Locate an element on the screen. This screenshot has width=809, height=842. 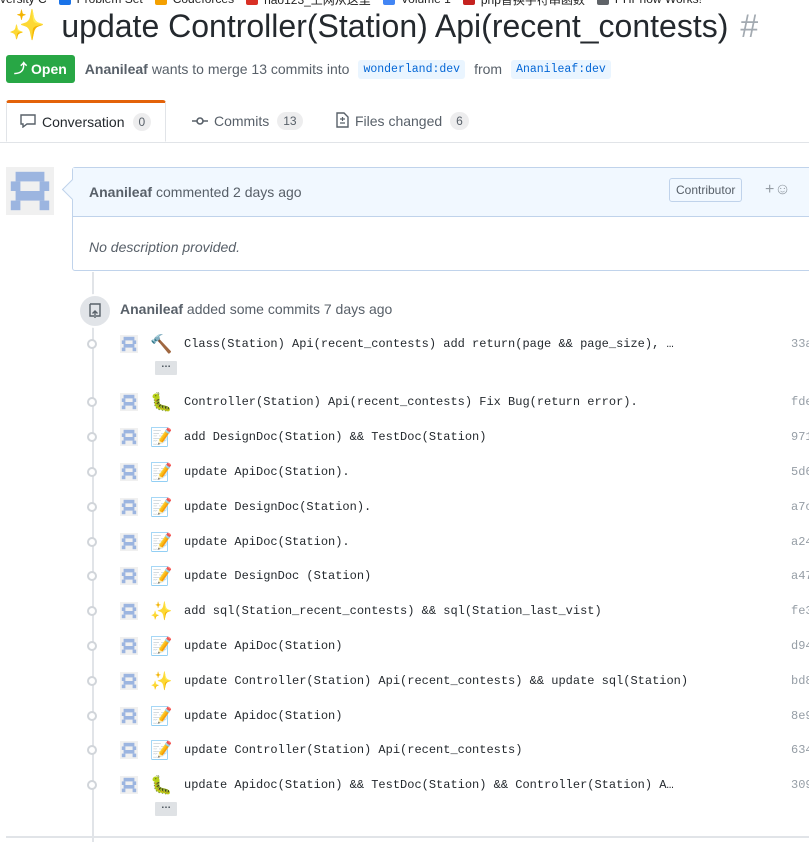
base-branch: wonderland:dev is located at coordinates (412, 69).